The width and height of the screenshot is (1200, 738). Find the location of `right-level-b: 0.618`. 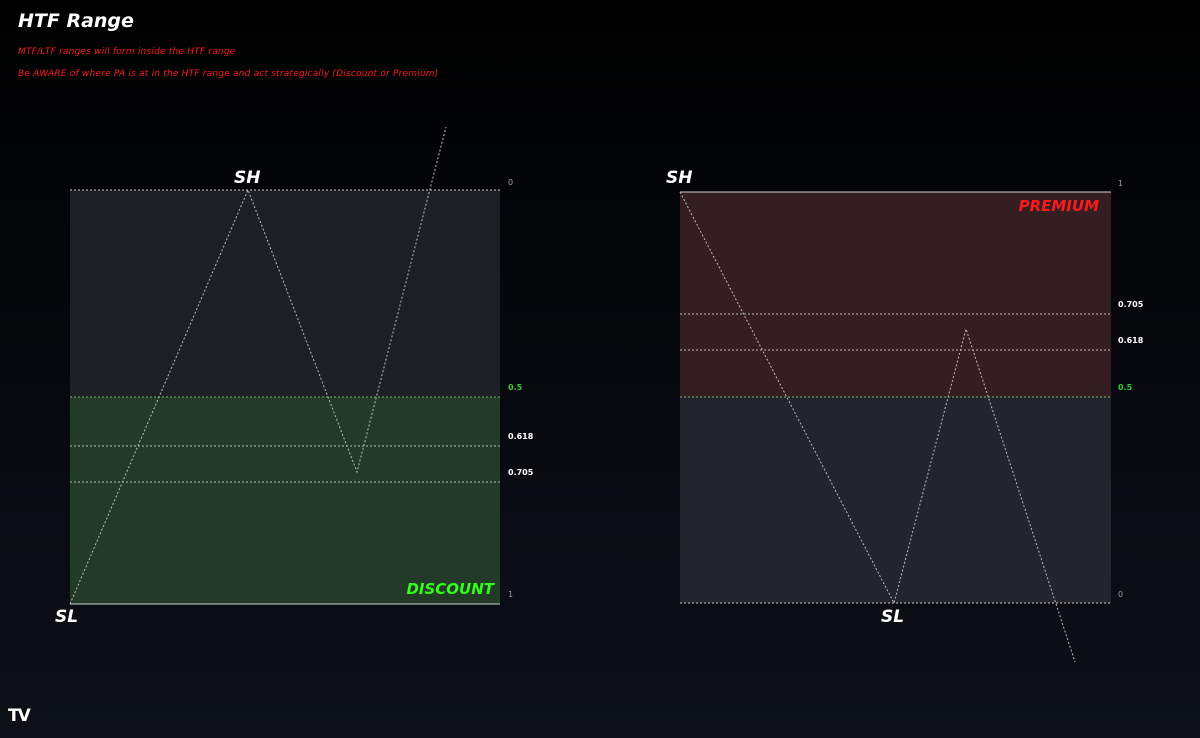

right-level-b: 0.618 is located at coordinates (1131, 340).